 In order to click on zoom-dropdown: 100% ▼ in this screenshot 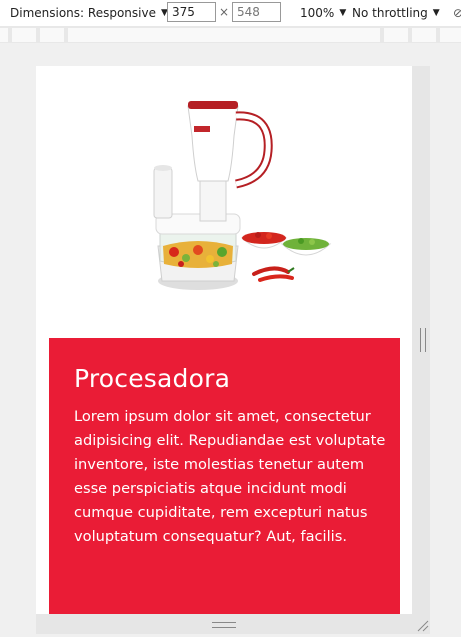, I will do `click(323, 13)`.